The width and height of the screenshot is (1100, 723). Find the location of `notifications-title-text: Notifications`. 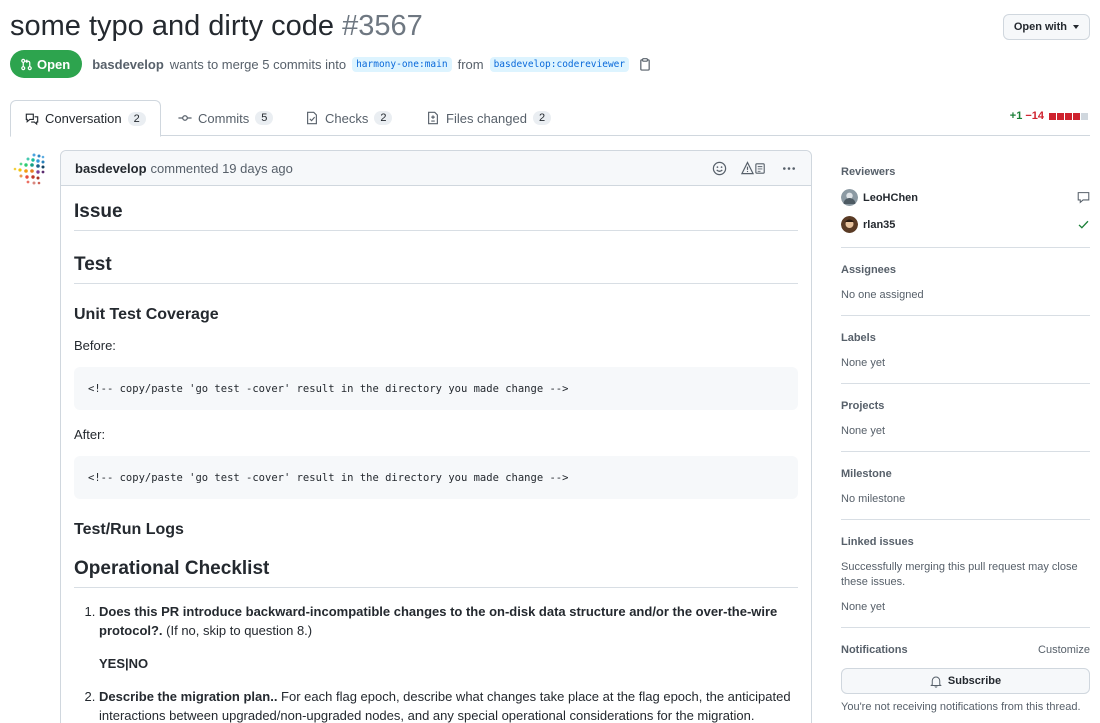

notifications-title-text: Notifications is located at coordinates (874, 650).